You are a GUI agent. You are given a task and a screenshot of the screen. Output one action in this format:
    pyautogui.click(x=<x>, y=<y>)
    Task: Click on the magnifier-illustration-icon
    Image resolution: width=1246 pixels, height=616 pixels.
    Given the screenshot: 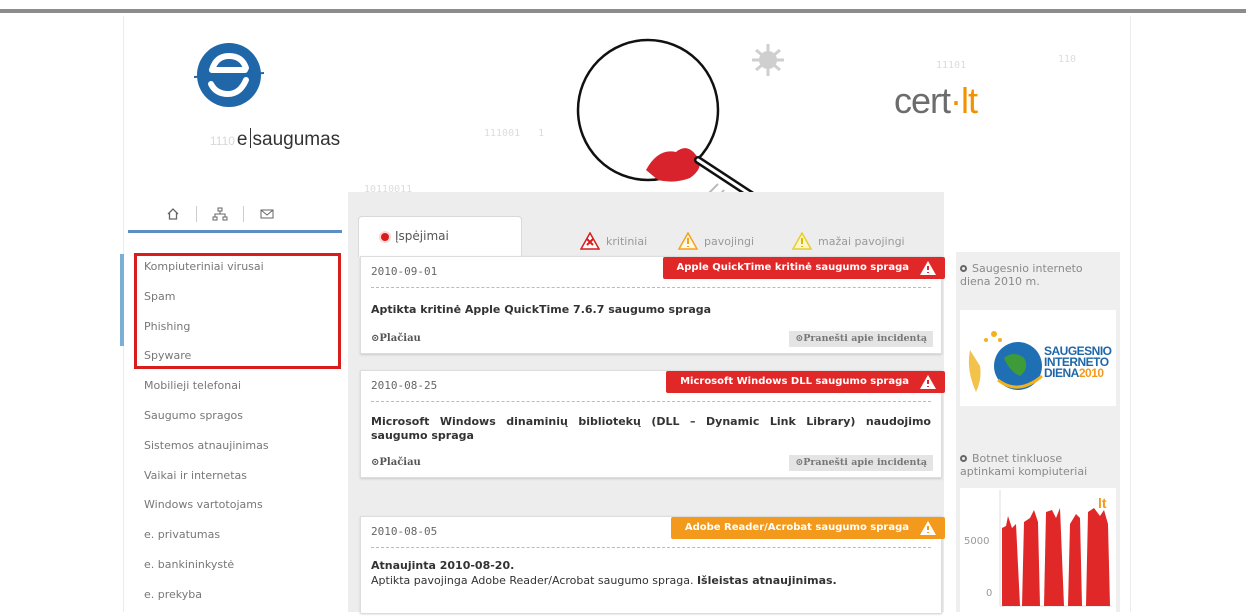 What is the action you would take?
    pyautogui.click(x=680, y=123)
    